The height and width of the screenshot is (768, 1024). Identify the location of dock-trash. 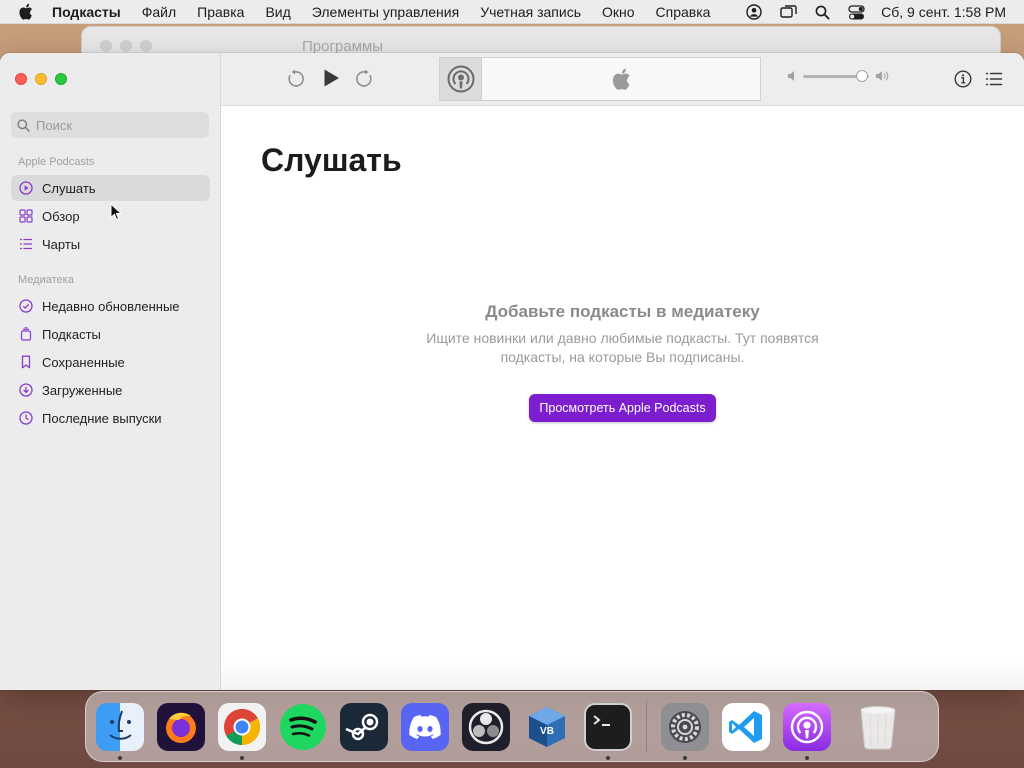
(878, 727).